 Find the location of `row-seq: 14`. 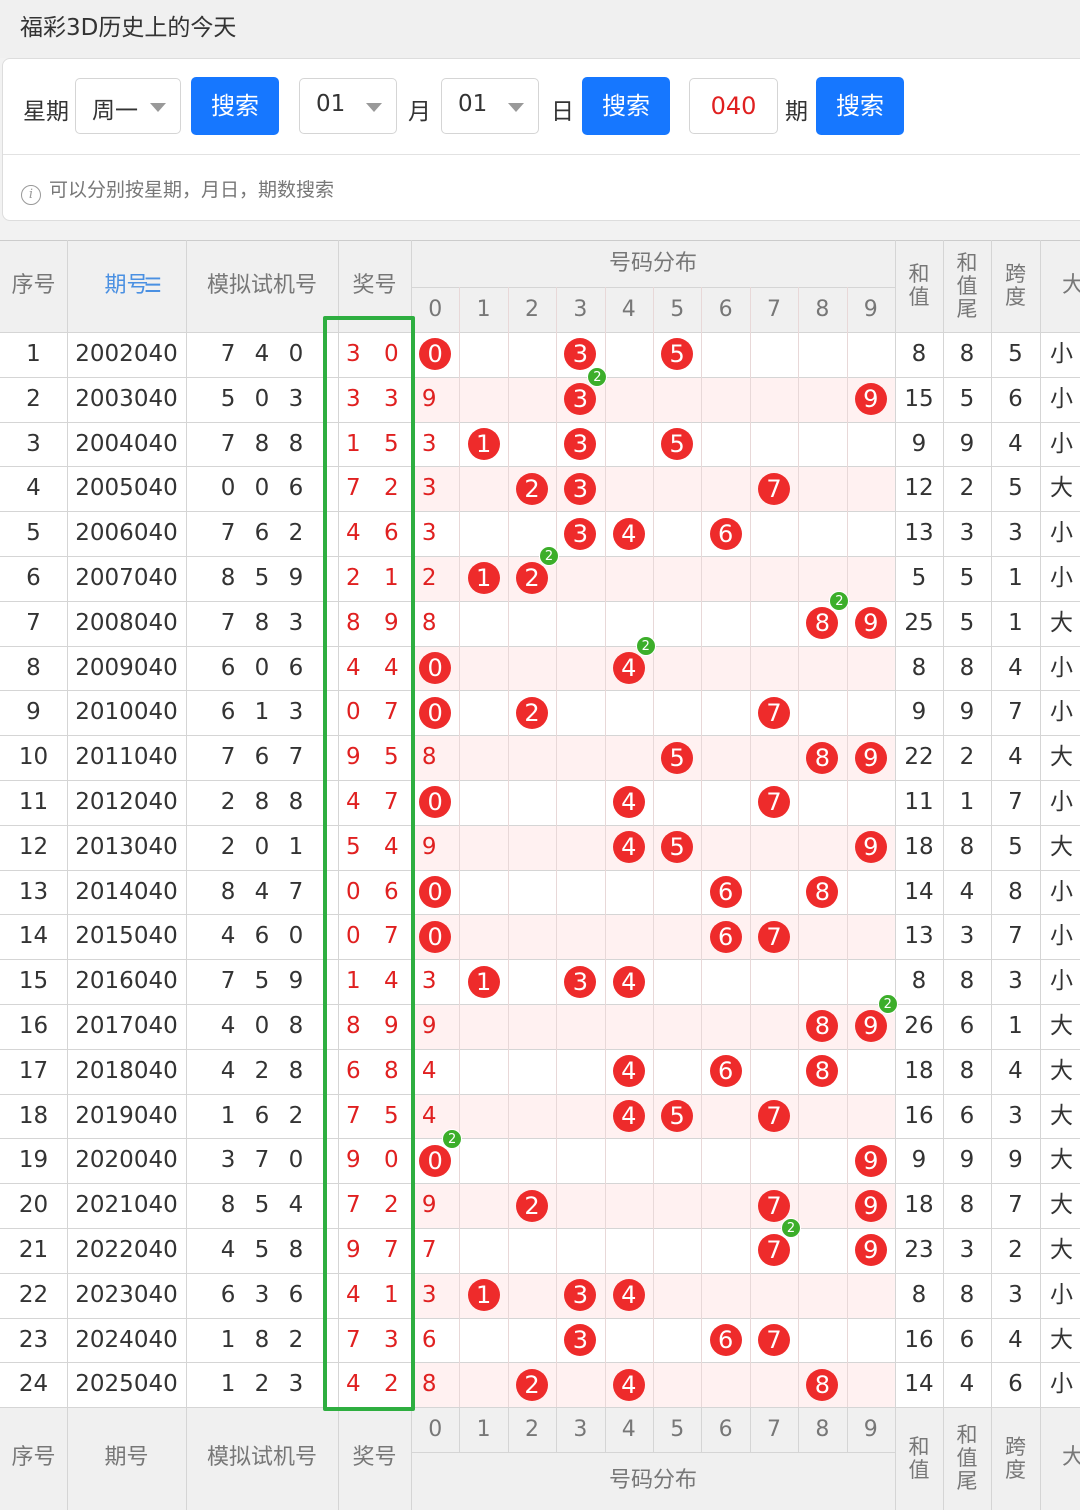

row-seq: 14 is located at coordinates (33, 936).